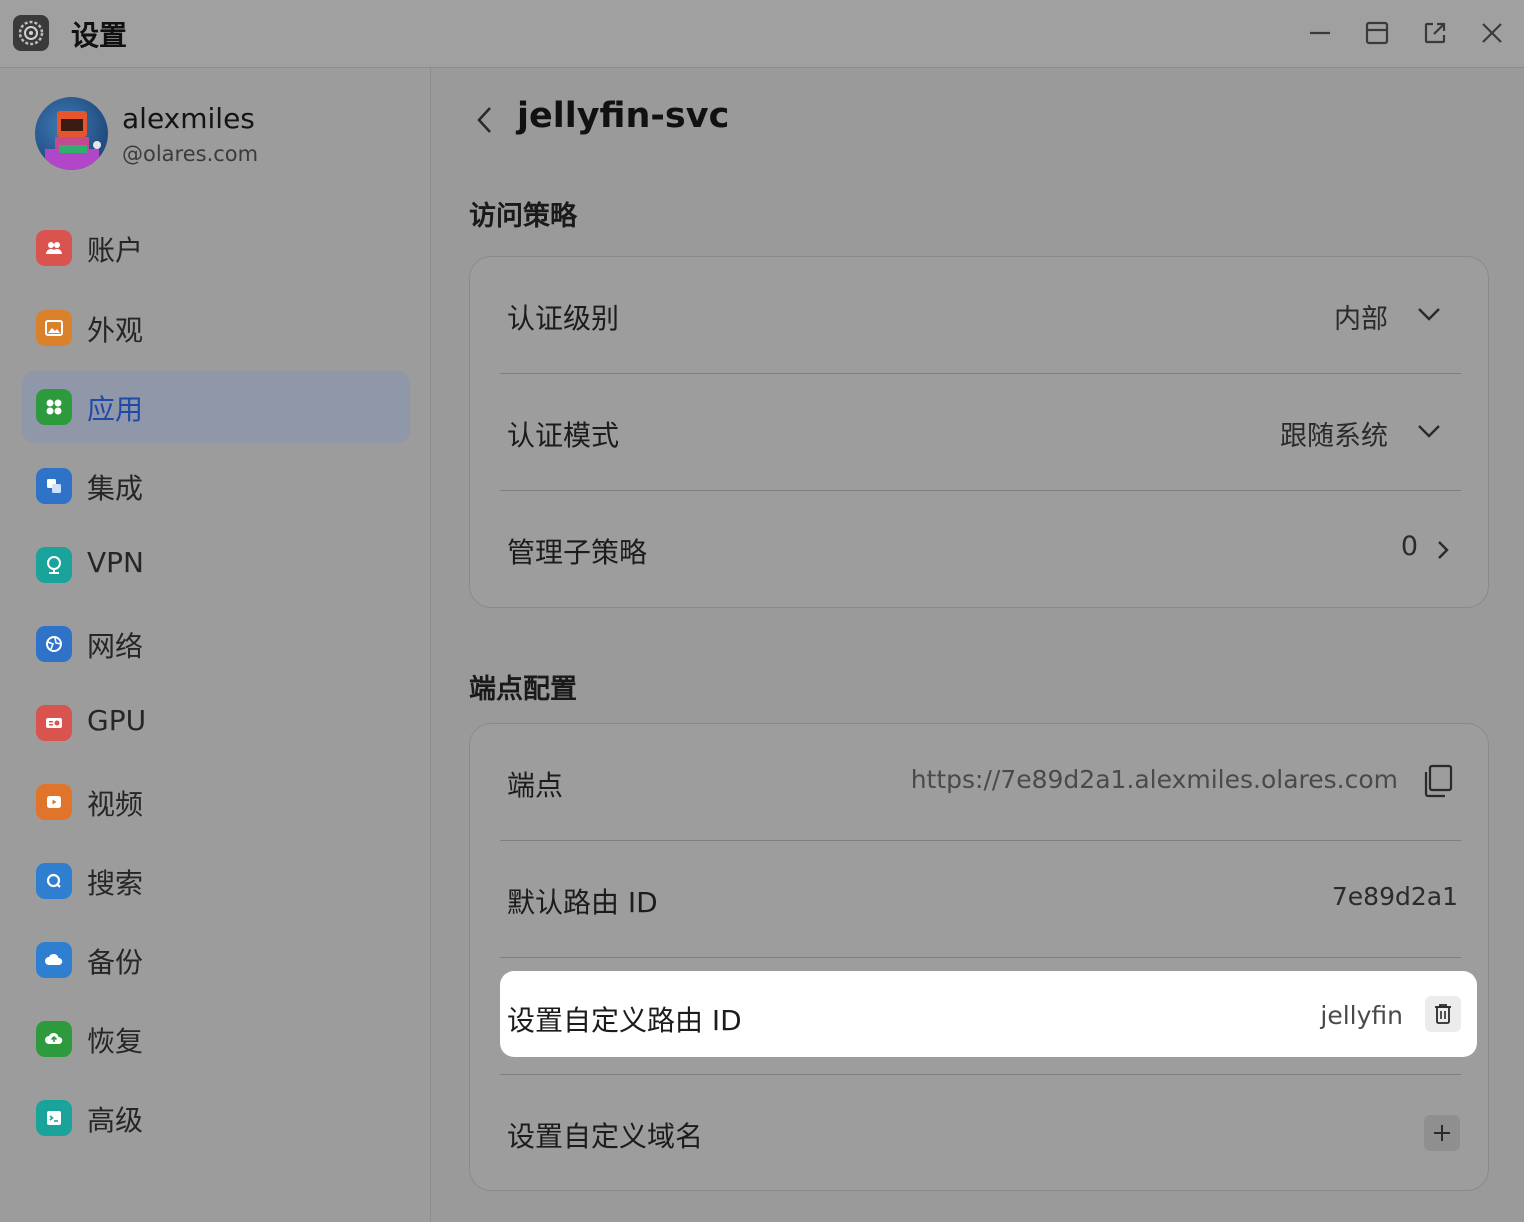  Describe the element at coordinates (115, 646) in the screenshot. I see `sidebar-item-label: 网络` at that location.